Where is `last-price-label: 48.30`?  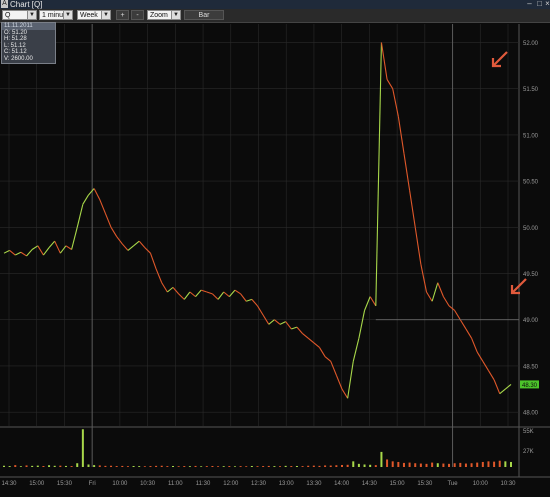 last-price-label: 48.30 is located at coordinates (530, 386).